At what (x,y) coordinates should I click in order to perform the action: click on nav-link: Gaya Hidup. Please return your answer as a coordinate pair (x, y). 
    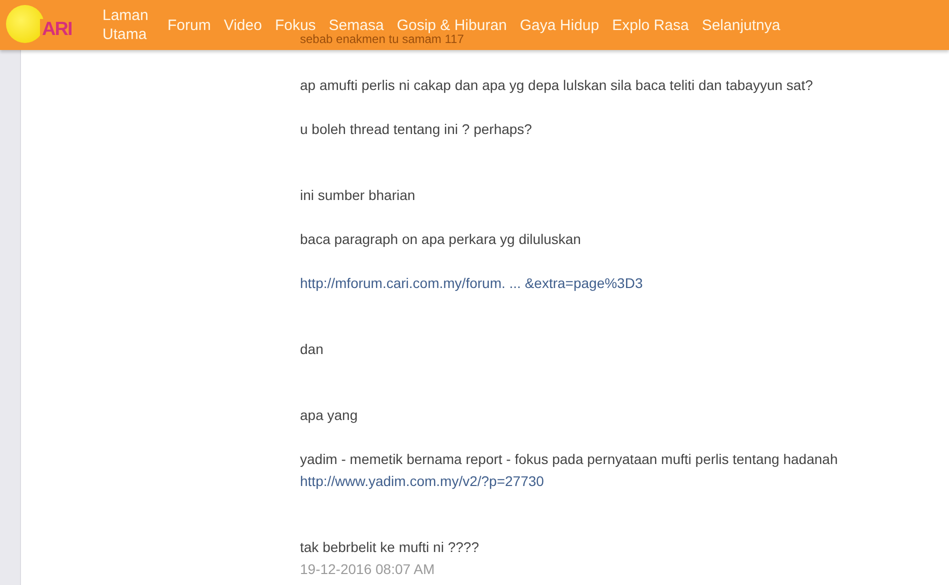
    Looking at the image, I should click on (559, 25).